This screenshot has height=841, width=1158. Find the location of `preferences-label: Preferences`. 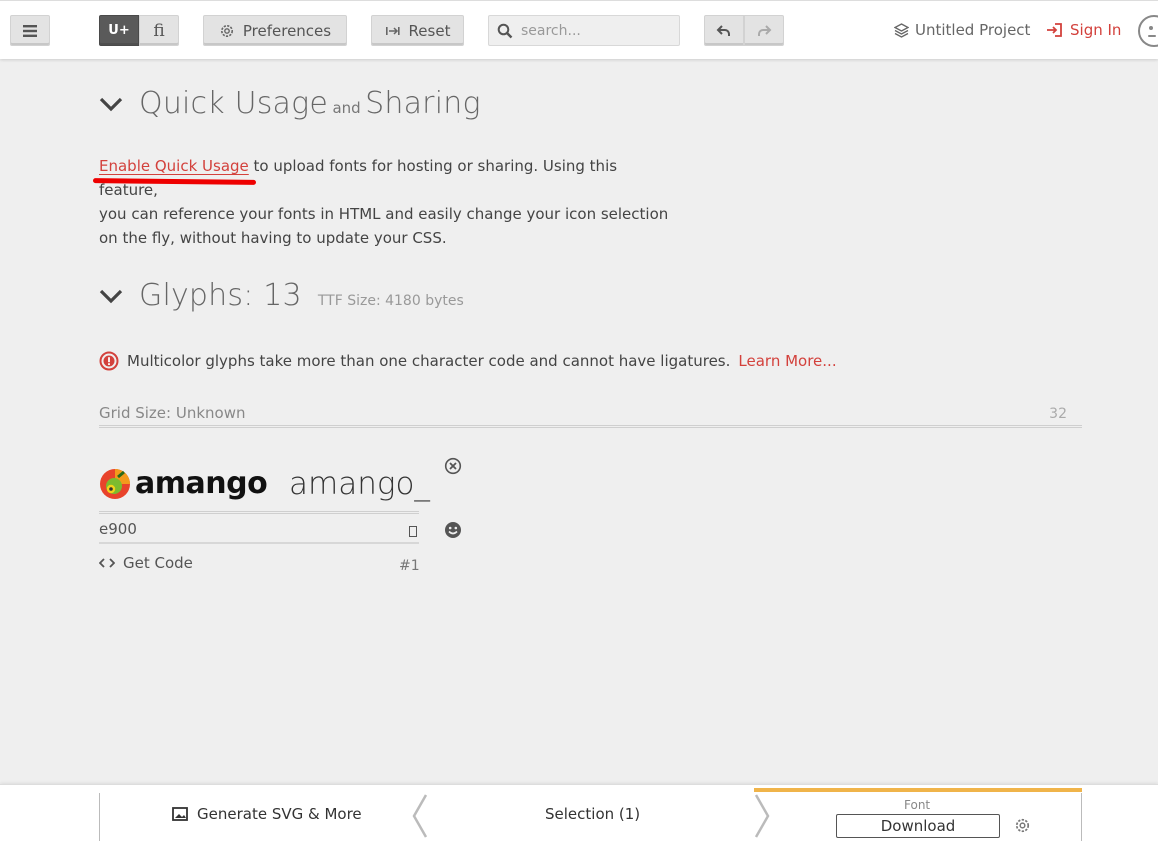

preferences-label: Preferences is located at coordinates (287, 30).